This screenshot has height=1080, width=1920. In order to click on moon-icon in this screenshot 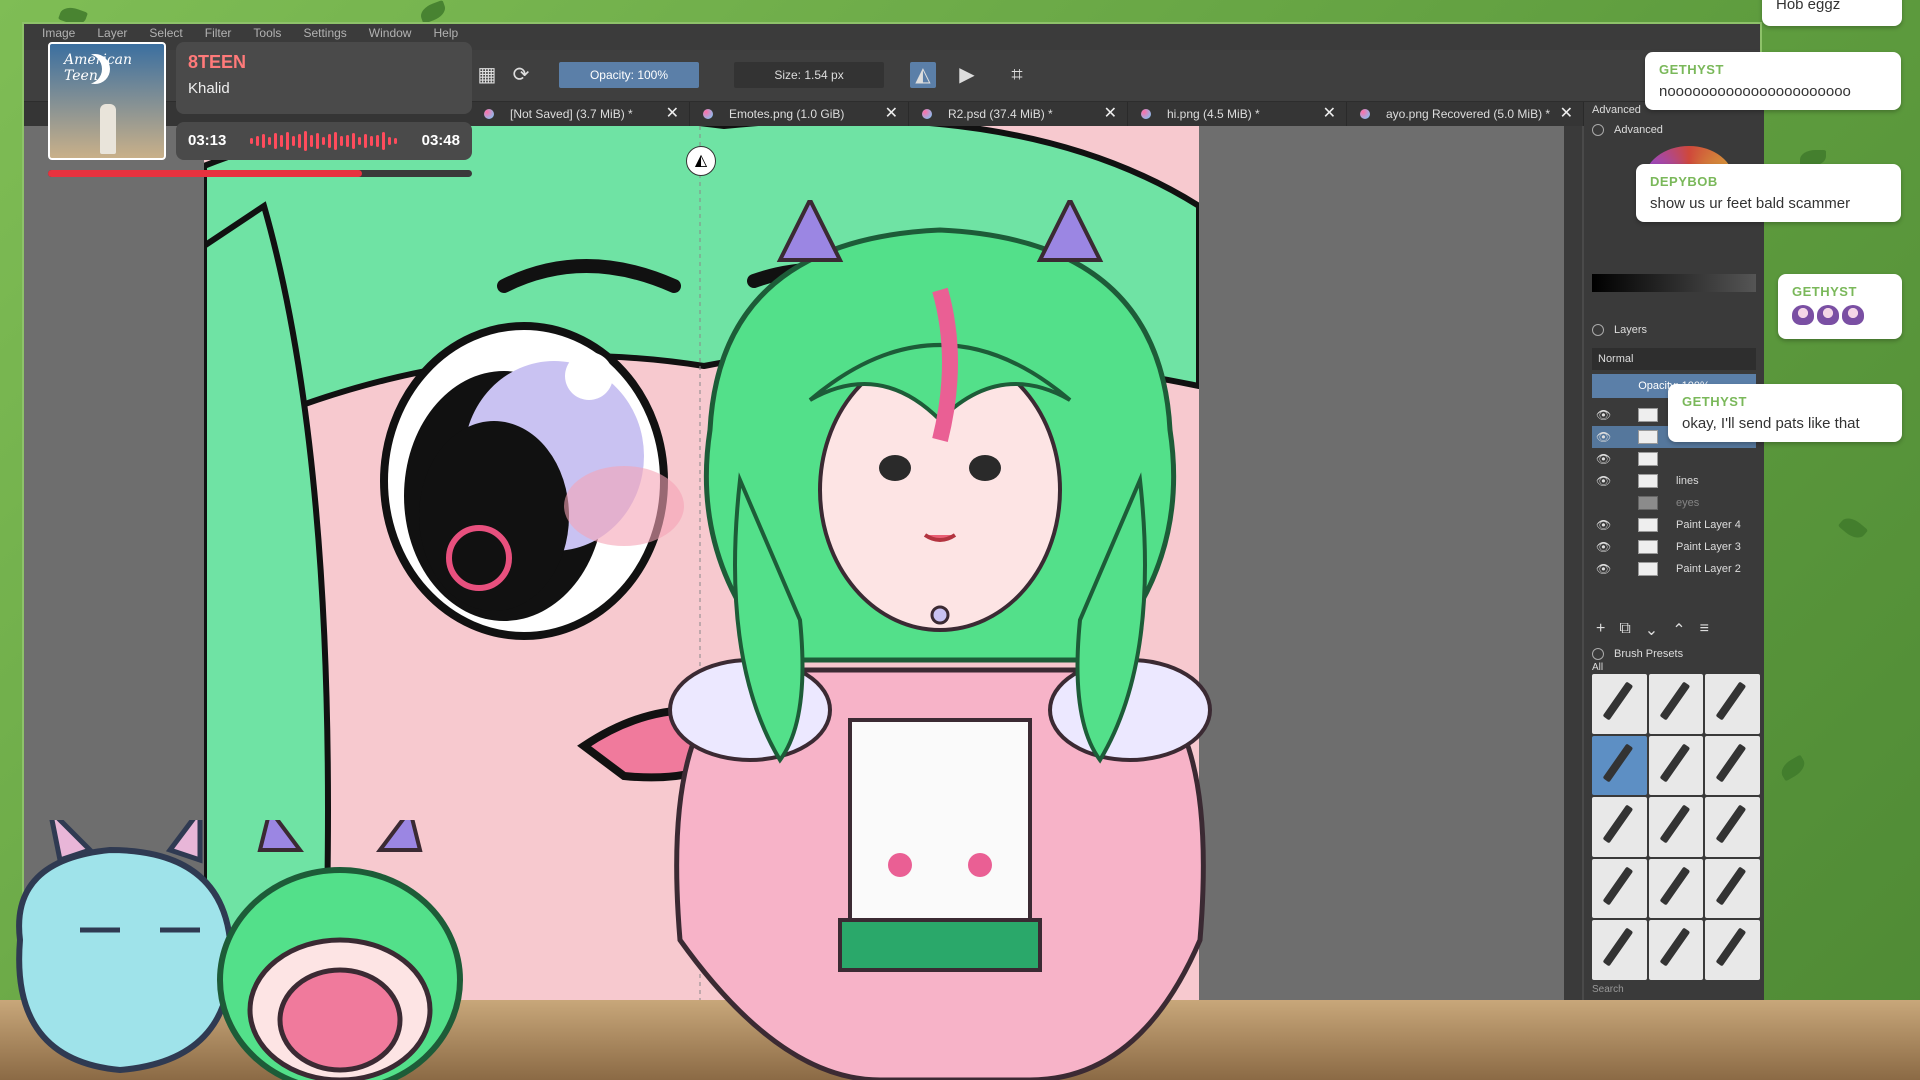, I will do `click(87, 69)`.